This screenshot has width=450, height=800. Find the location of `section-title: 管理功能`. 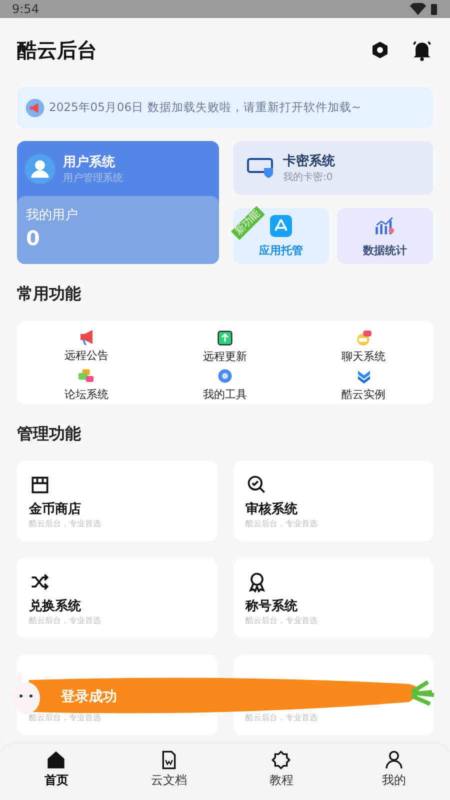

section-title: 管理功能 is located at coordinates (49, 434).